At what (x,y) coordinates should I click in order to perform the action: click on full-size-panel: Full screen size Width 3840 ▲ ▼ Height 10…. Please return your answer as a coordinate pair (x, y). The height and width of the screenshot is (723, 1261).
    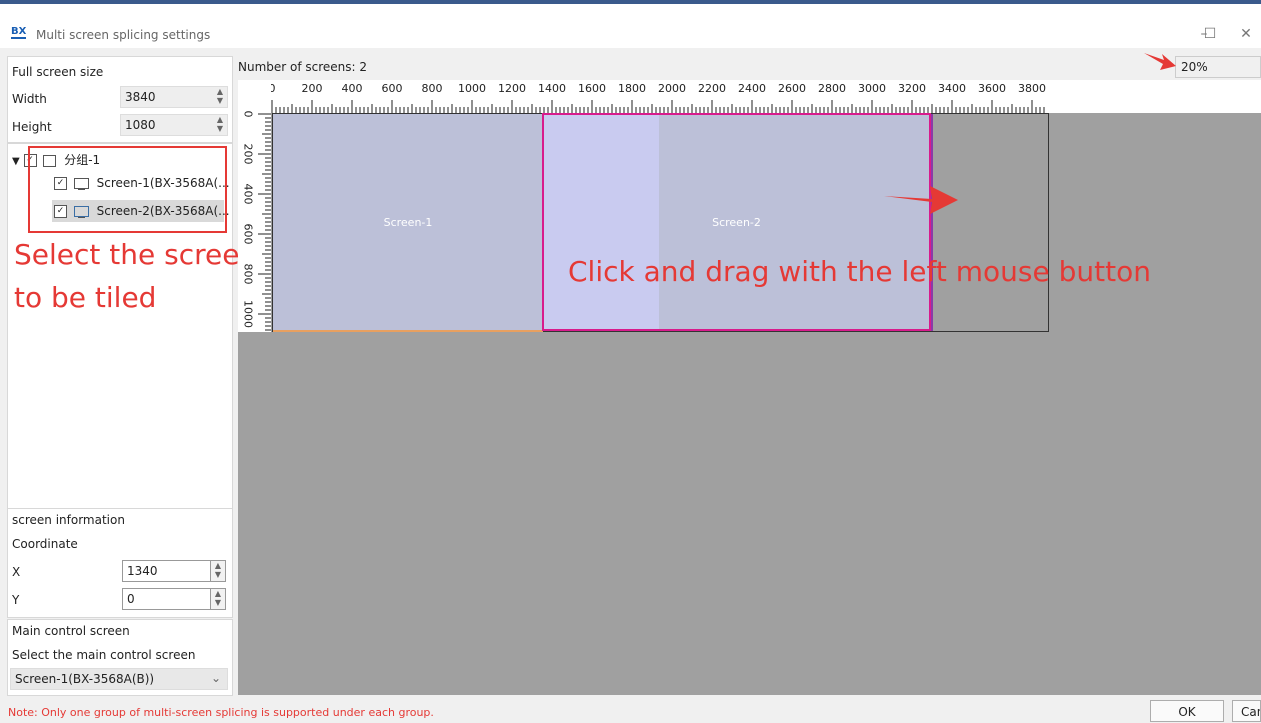
    Looking at the image, I should click on (120, 99).